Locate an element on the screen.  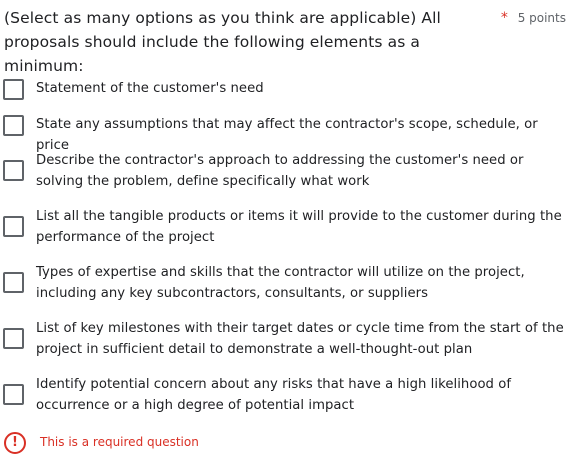
points-indicator: * 5 points is located at coordinates (533, 18).